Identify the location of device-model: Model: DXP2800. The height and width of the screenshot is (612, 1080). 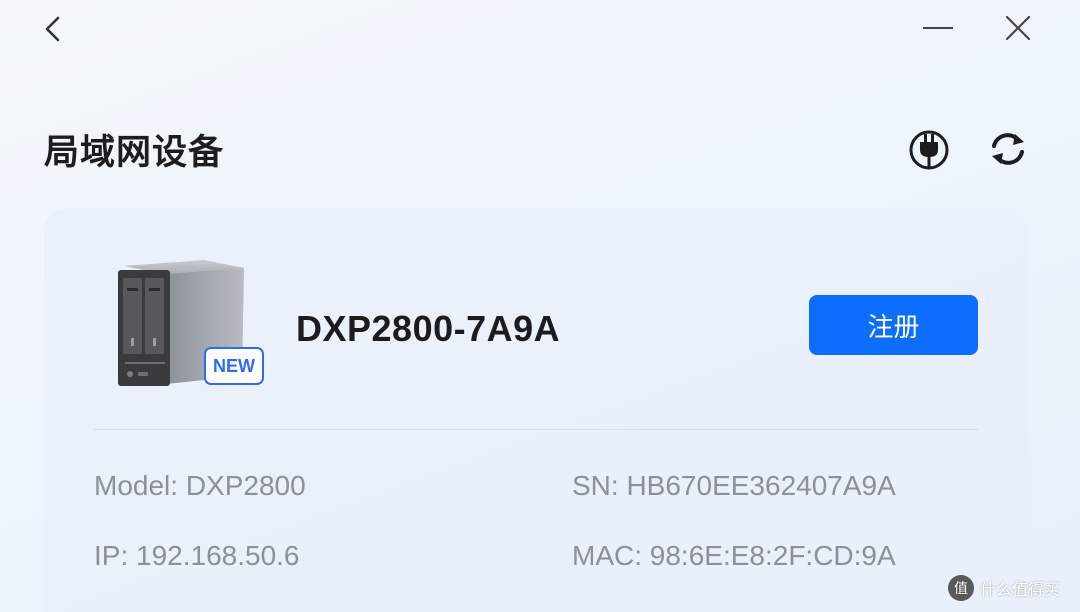
(200, 485).